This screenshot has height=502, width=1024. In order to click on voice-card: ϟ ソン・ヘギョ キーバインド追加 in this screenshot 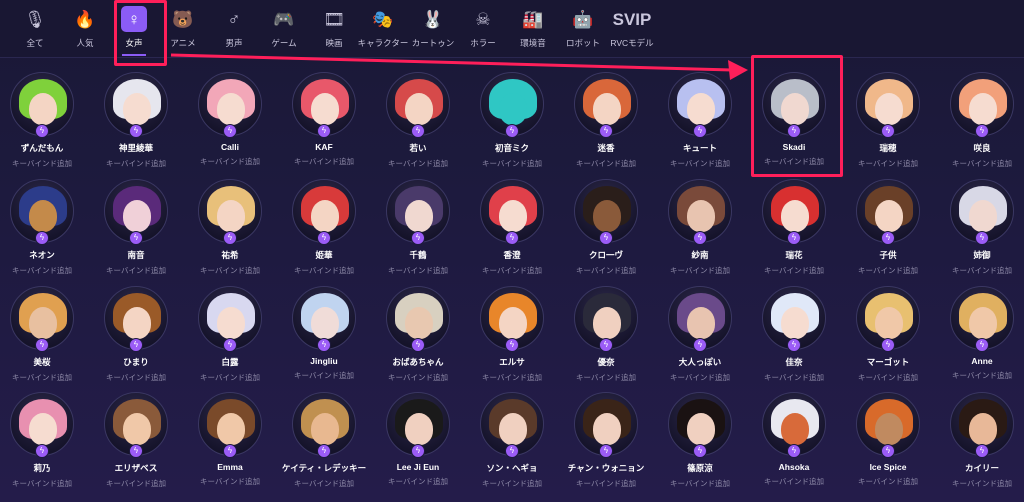, I will do `click(512, 442)`.